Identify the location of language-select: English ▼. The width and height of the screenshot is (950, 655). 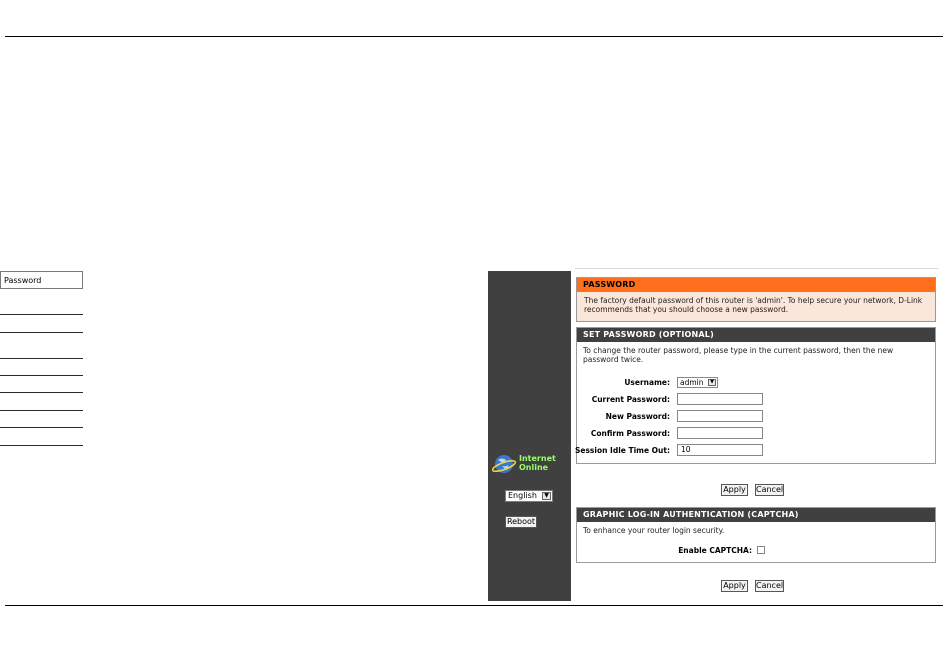
(529, 496).